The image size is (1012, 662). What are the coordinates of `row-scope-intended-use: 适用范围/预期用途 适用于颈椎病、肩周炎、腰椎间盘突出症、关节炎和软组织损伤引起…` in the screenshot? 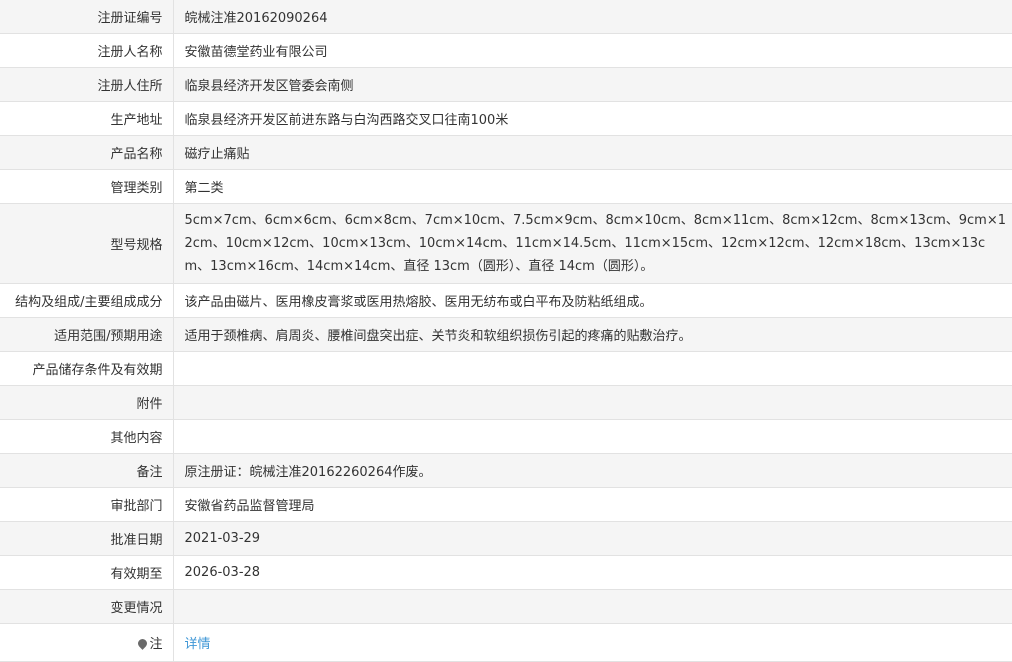 It's located at (506, 334).